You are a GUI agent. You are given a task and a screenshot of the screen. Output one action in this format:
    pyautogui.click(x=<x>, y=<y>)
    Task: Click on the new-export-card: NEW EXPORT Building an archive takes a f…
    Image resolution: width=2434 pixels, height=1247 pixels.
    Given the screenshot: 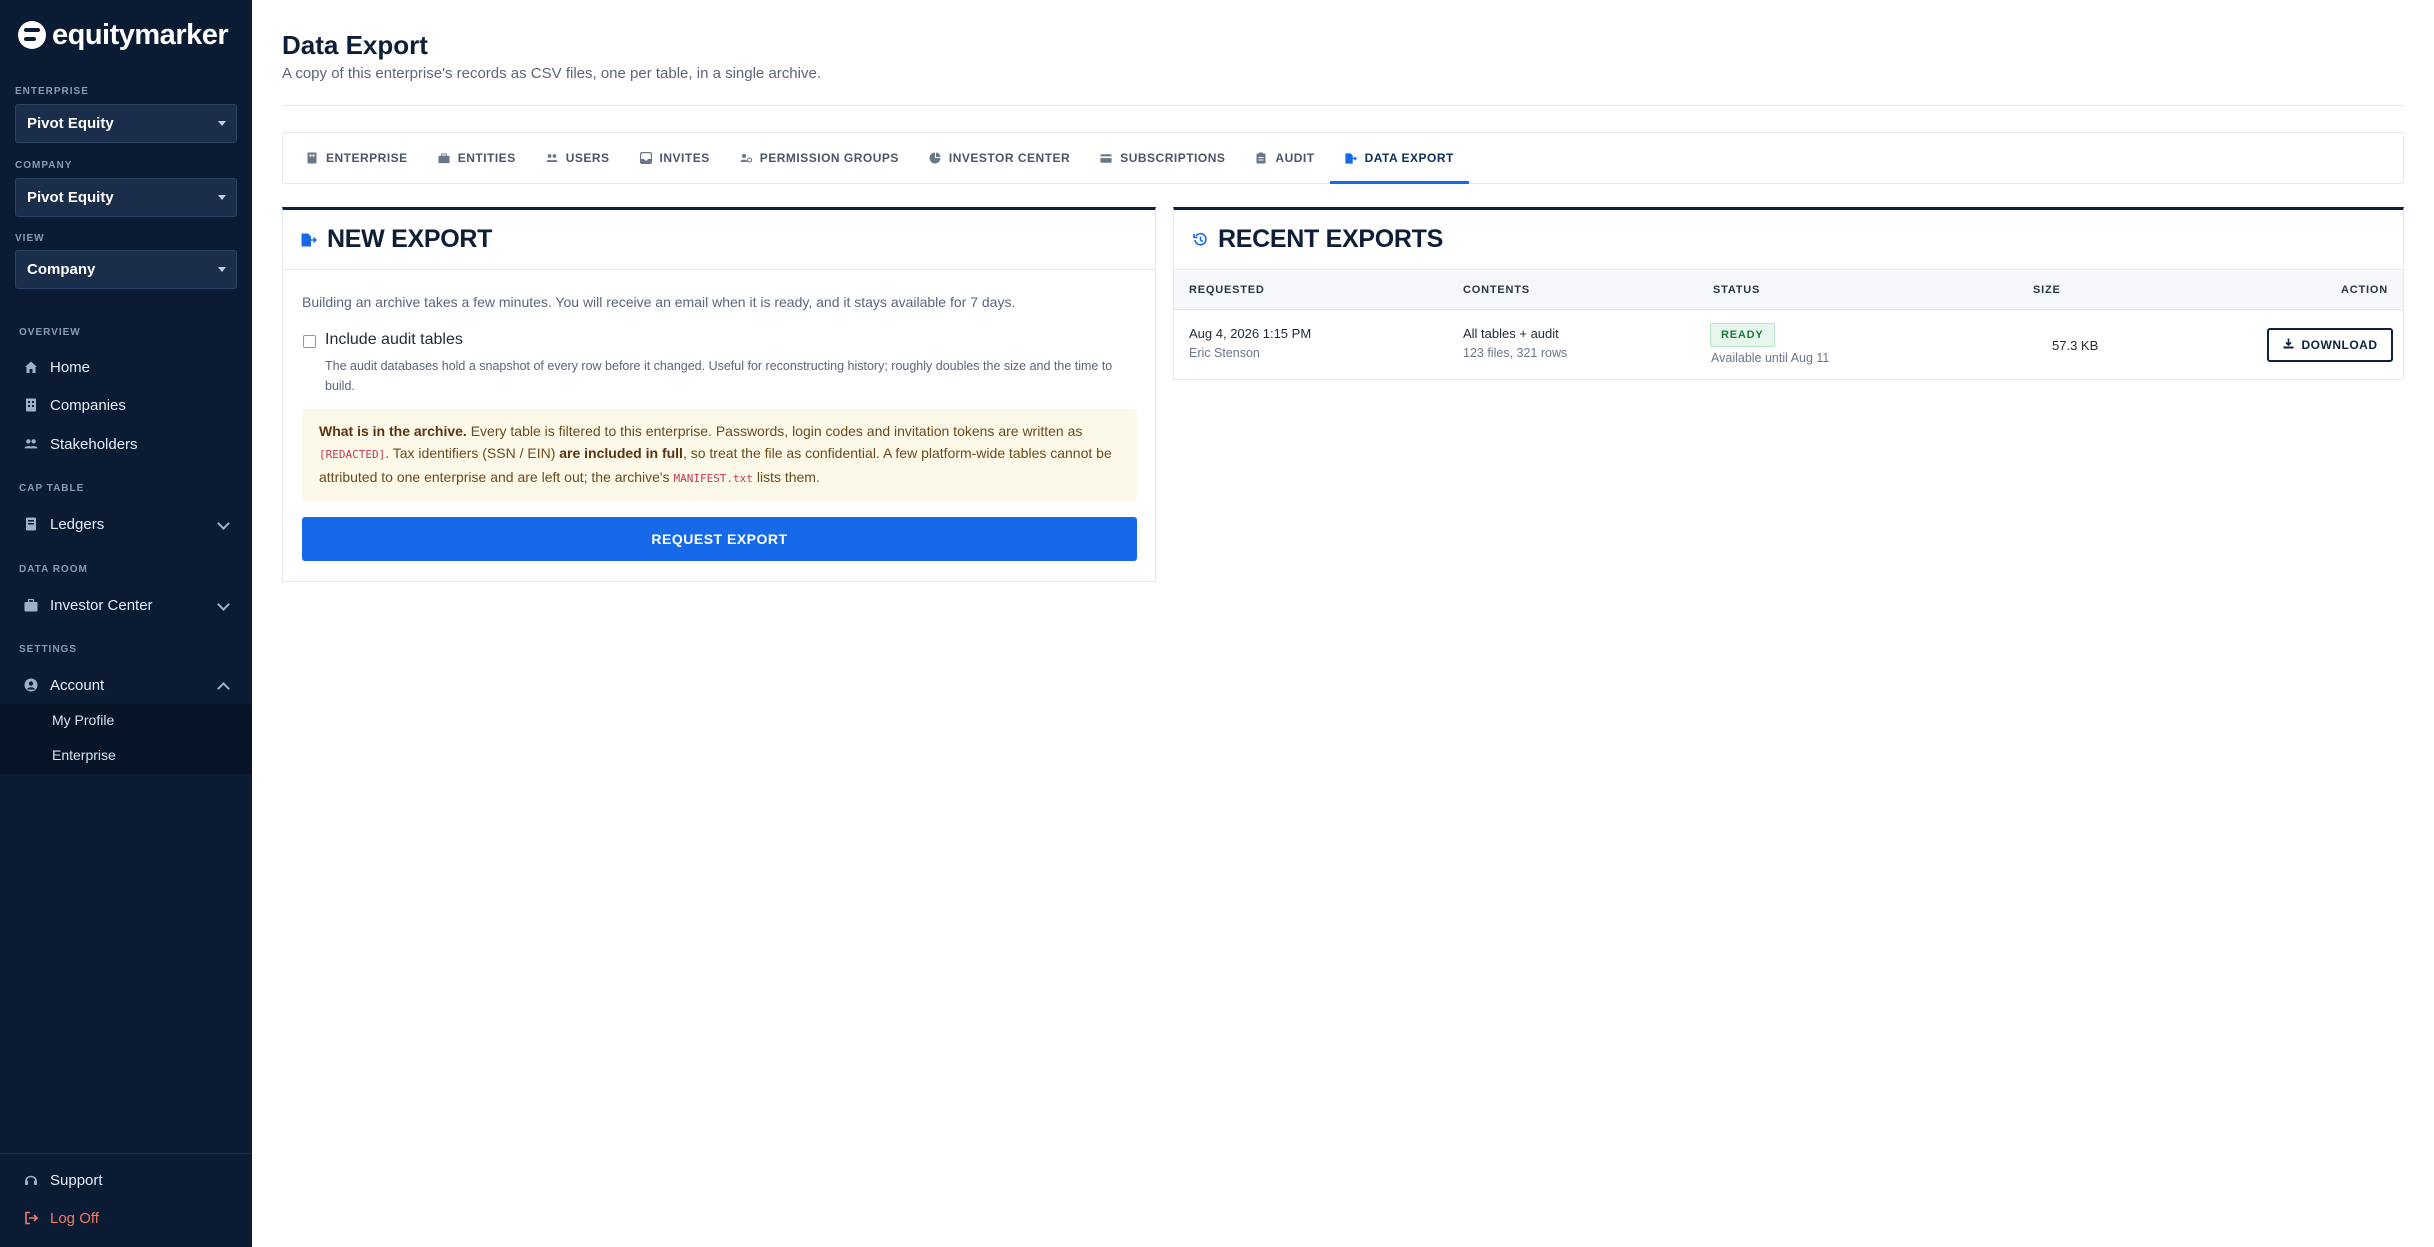 What is the action you would take?
    pyautogui.click(x=719, y=394)
    